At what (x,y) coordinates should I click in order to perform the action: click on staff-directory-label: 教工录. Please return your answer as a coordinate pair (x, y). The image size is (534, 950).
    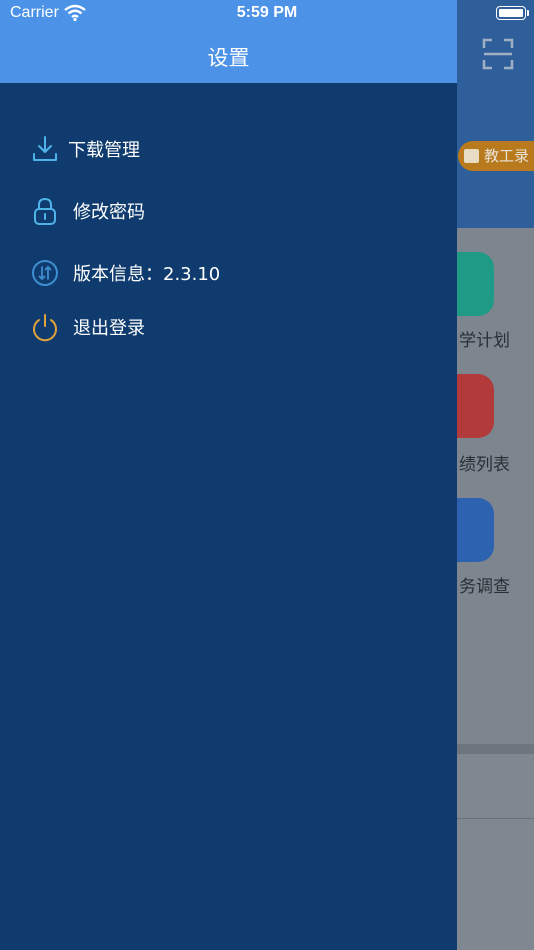
    Looking at the image, I should click on (507, 156).